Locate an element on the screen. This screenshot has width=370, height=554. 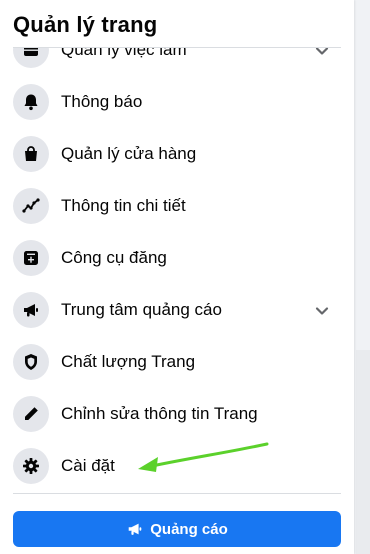
menu-item-label: Thông báo is located at coordinates (102, 101).